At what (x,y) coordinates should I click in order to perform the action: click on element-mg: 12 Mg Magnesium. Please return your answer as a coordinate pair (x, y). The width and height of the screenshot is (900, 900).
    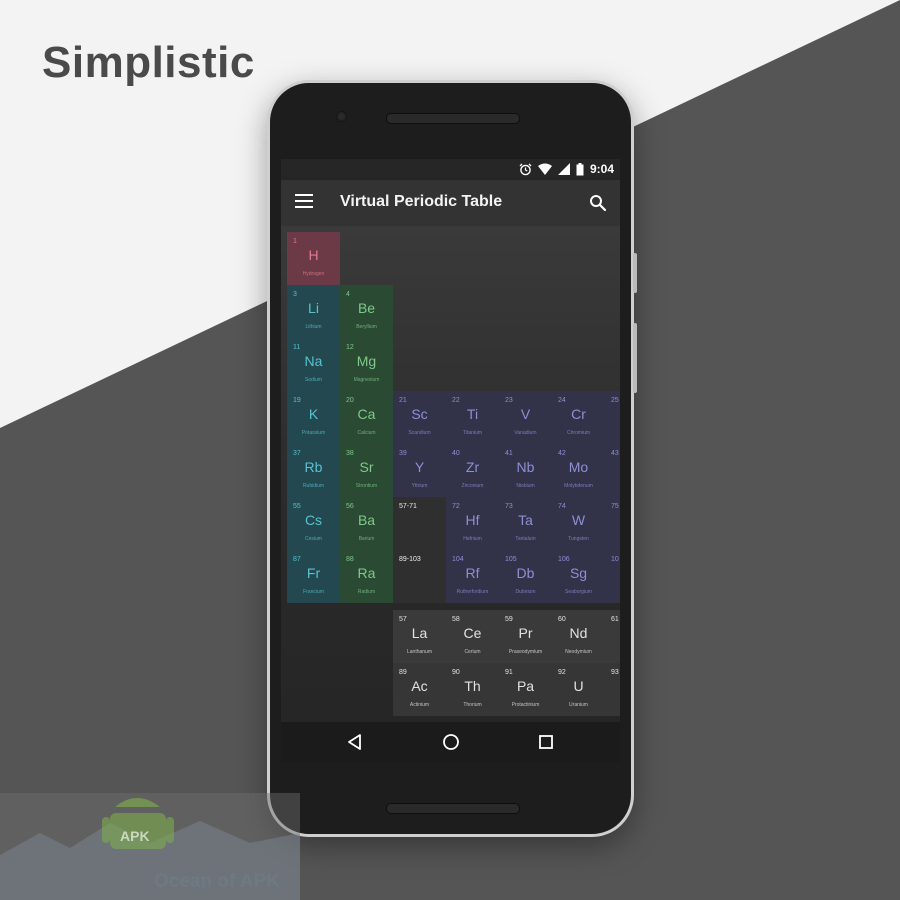
    Looking at the image, I should click on (366, 364).